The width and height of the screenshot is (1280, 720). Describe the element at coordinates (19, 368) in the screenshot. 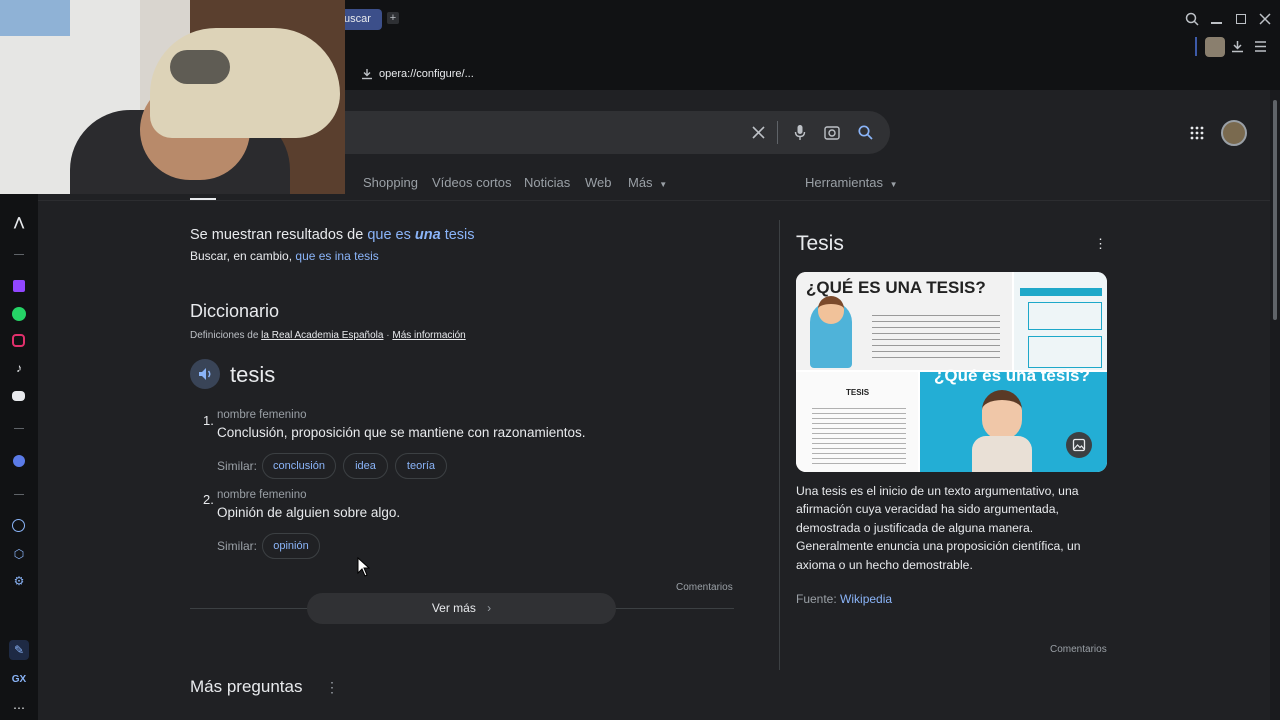

I see `tiktok-icon: ♪` at that location.